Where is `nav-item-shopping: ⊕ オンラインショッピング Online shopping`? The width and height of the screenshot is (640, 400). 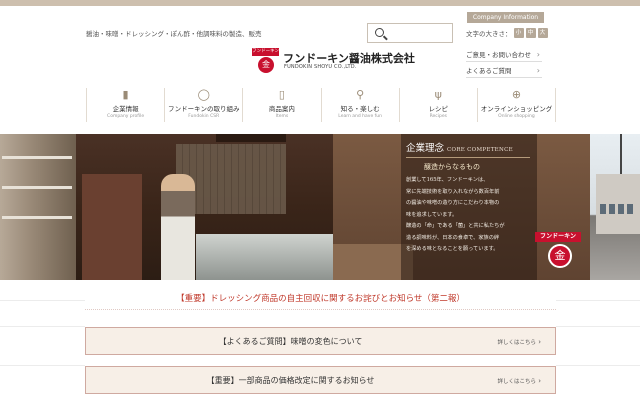
nav-item-shopping: ⊕ オンラインショッピング Online shopping is located at coordinates (517, 105).